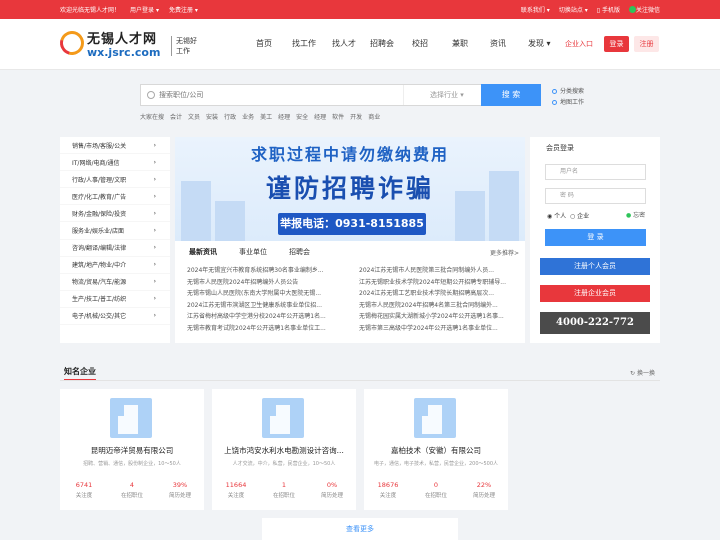 This screenshot has width=720, height=540. I want to click on building-decoration, so click(230, 221).